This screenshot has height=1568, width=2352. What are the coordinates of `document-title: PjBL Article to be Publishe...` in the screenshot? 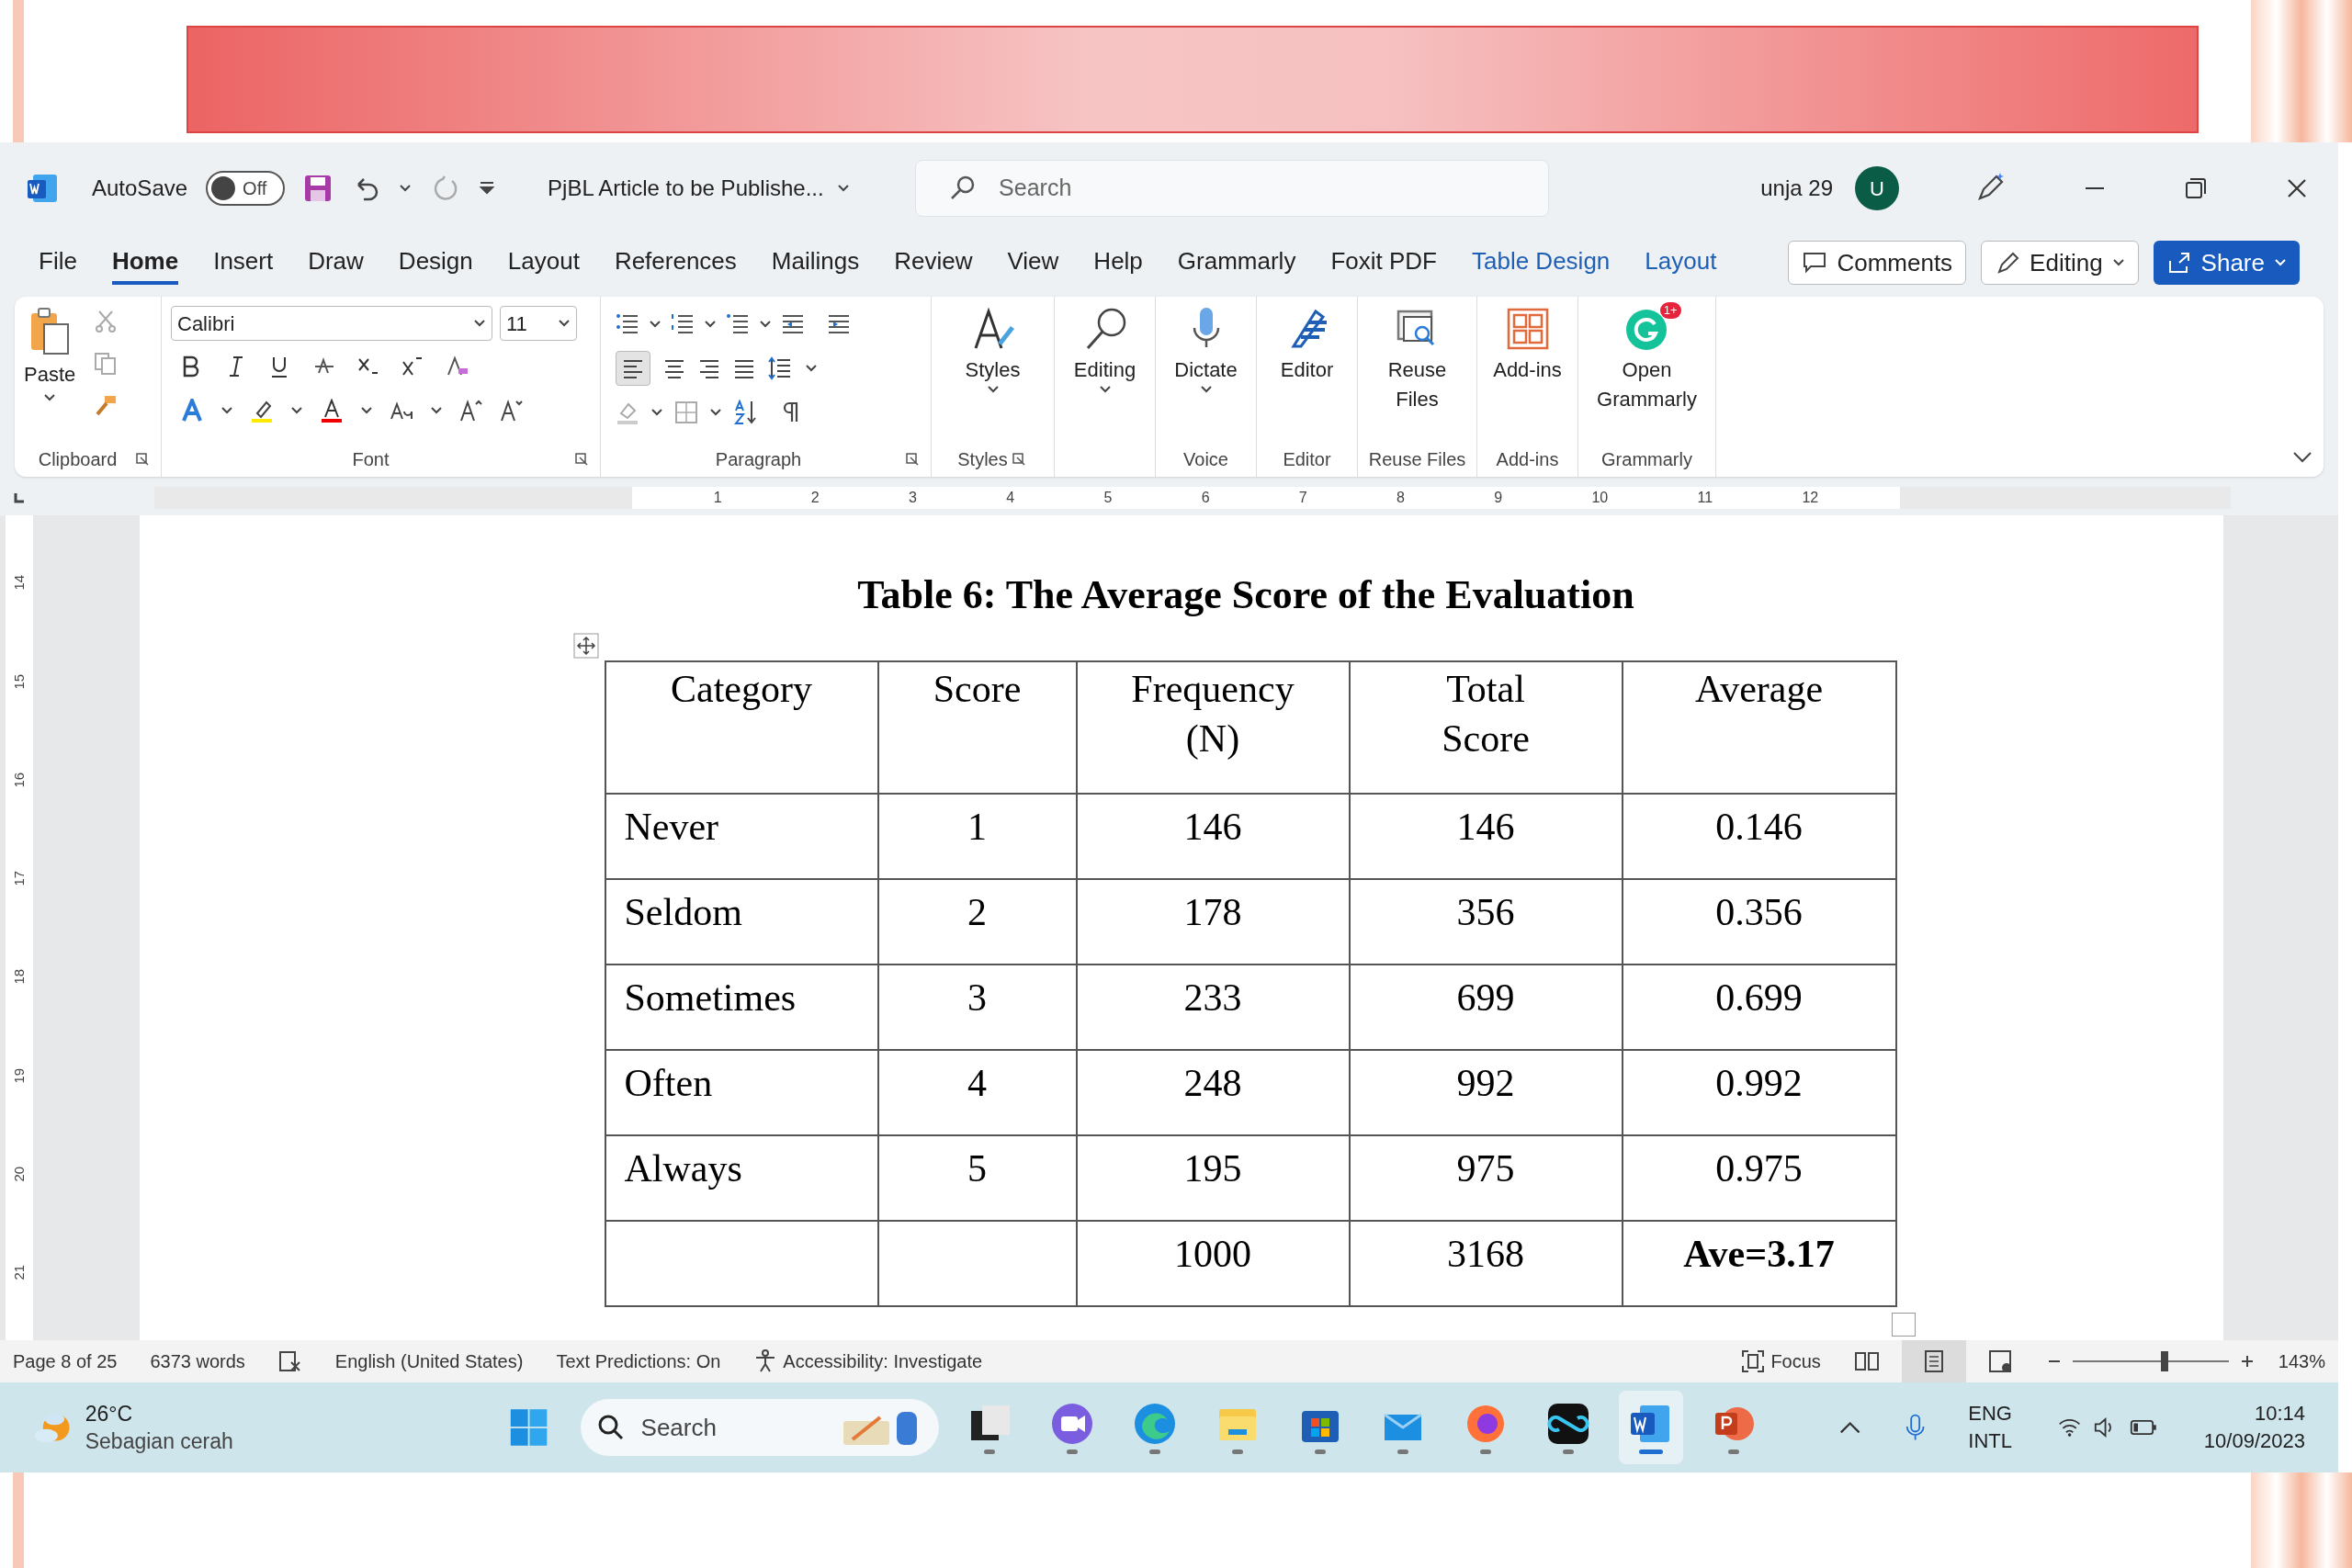 It's located at (686, 189).